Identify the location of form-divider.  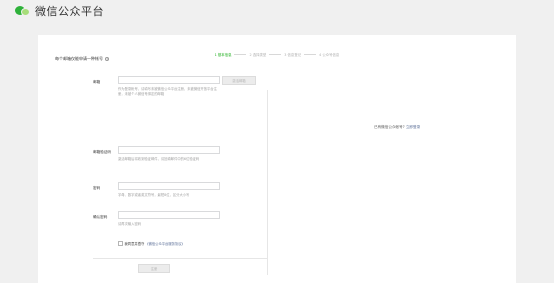
(180, 258).